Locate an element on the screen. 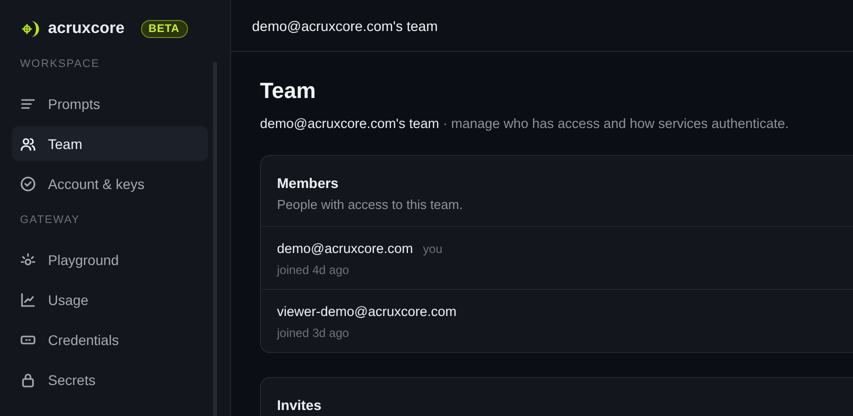 The width and height of the screenshot is (853, 416). chart-icon is located at coordinates (28, 300).